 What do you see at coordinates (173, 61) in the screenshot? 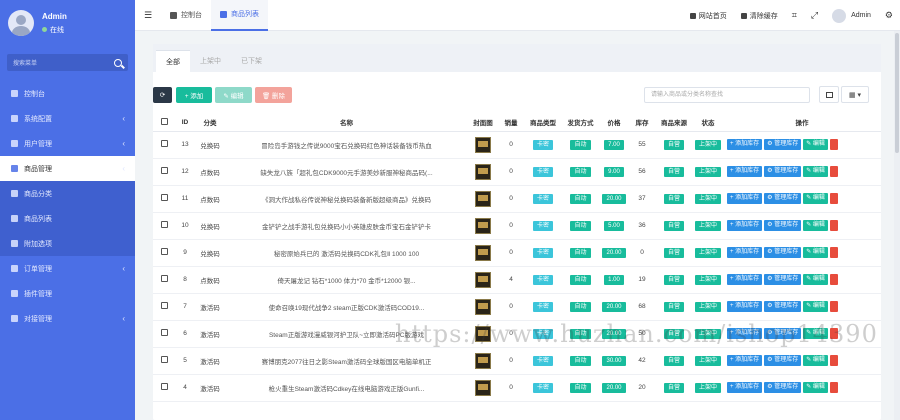
I see `tab-all: 全部` at bounding box center [173, 61].